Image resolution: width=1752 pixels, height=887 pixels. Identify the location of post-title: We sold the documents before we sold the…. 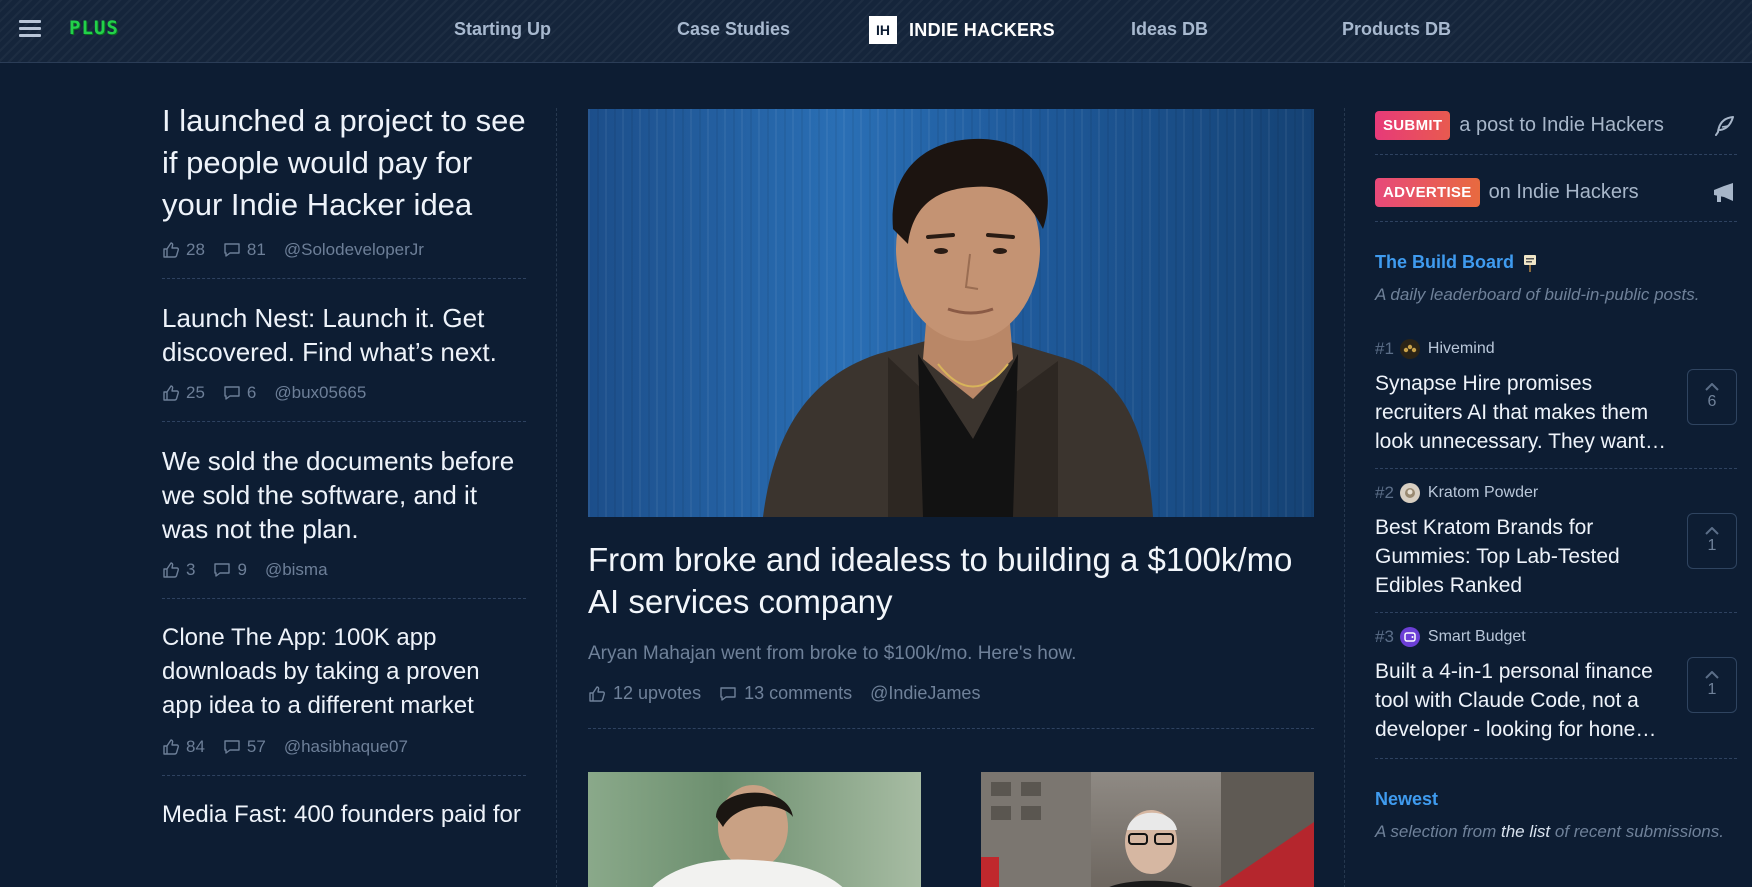
(344, 495).